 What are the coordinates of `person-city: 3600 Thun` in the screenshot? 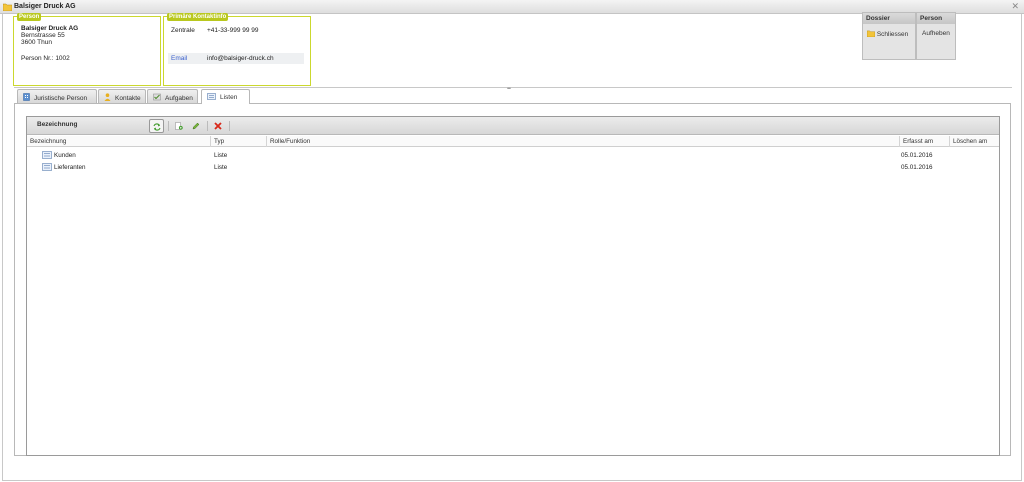 It's located at (36, 42).